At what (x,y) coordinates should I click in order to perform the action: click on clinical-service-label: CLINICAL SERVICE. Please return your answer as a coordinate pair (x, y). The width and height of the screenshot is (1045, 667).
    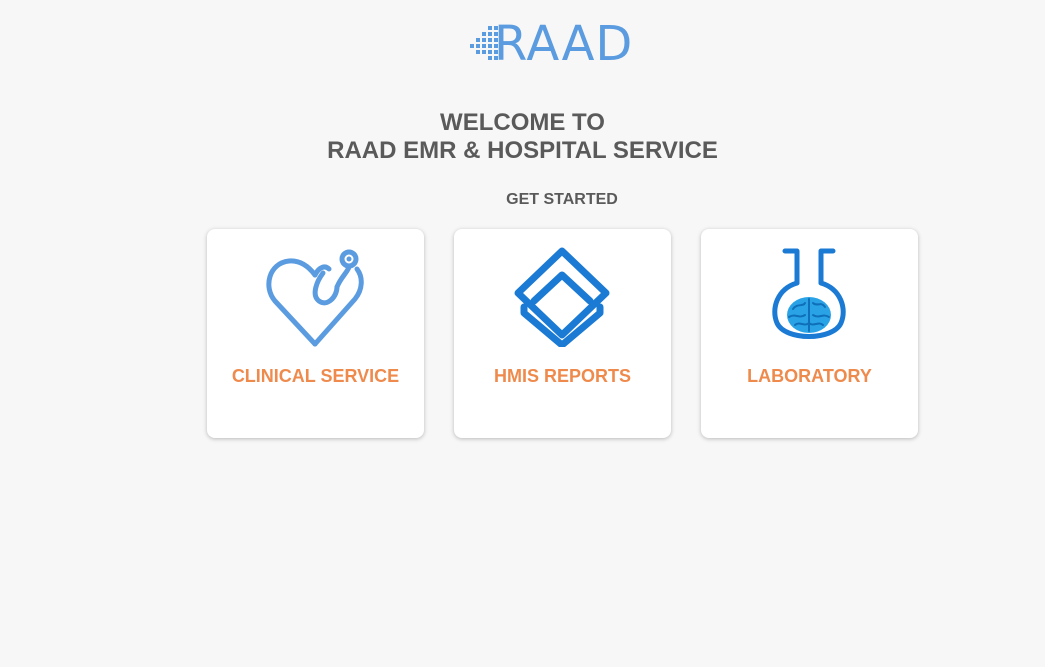
    Looking at the image, I should click on (315, 376).